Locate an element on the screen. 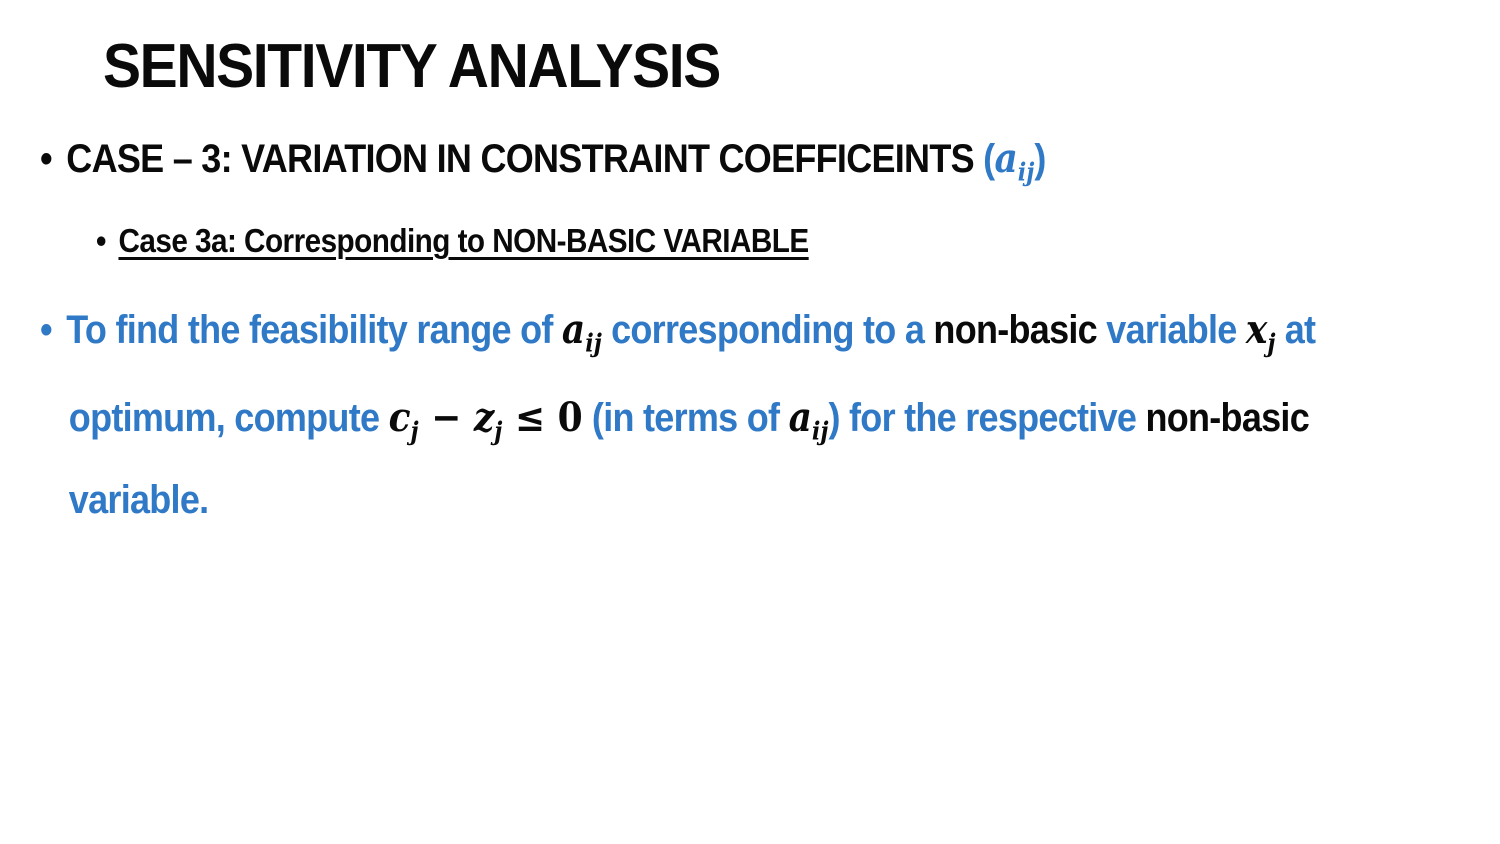 Image resolution: width=1500 pixels, height=844 pixels. text-segment: (in terms of is located at coordinates (685, 418).